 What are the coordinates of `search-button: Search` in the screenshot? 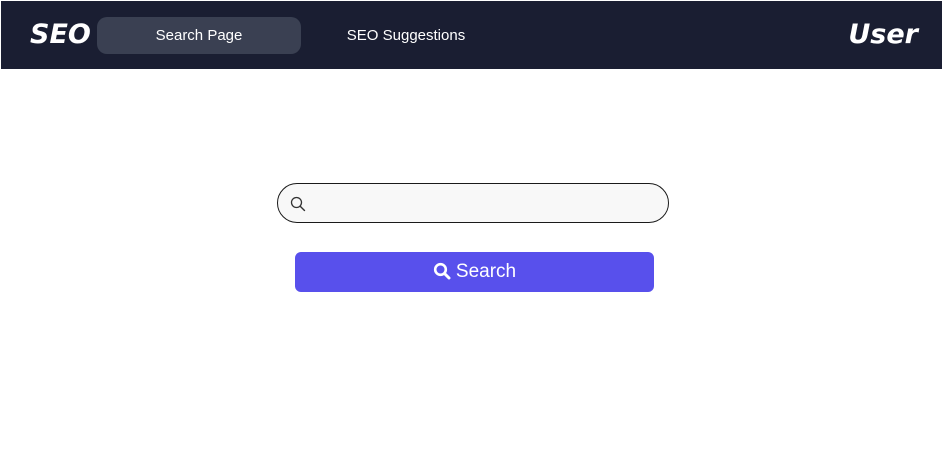 It's located at (474, 272).